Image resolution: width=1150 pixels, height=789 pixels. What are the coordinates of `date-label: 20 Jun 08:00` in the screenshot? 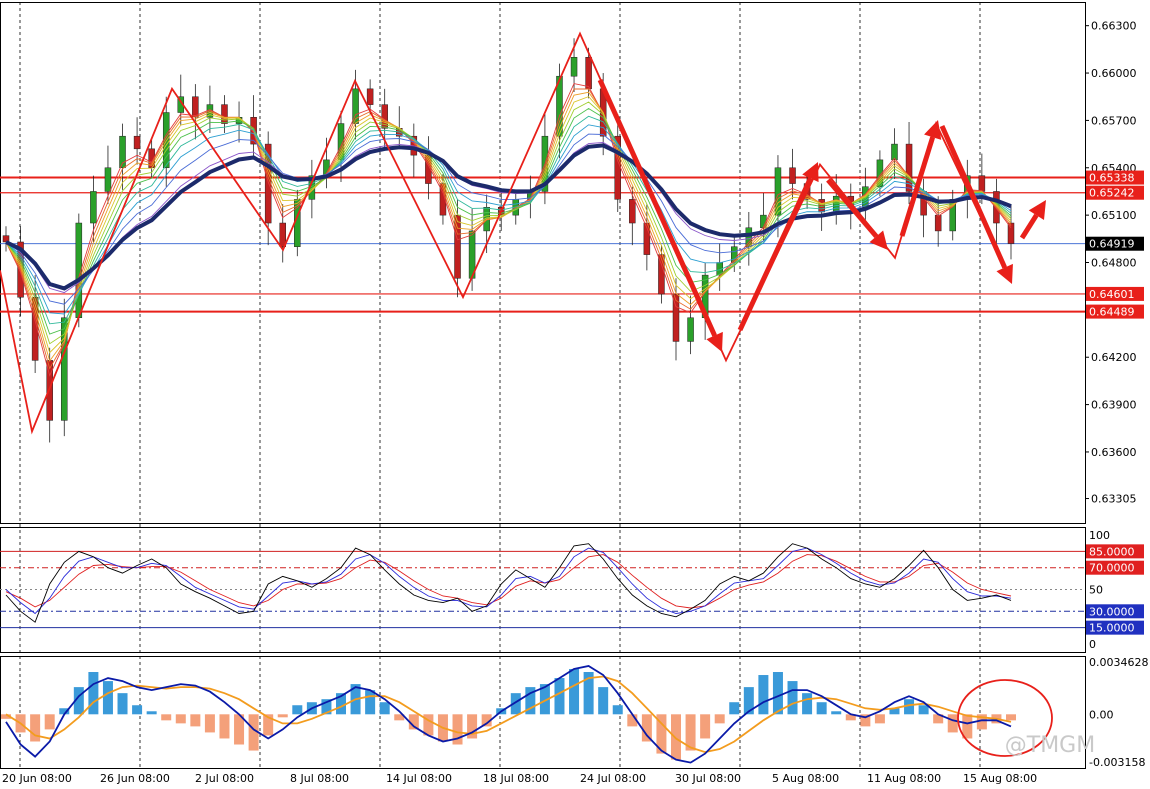 It's located at (37, 778).